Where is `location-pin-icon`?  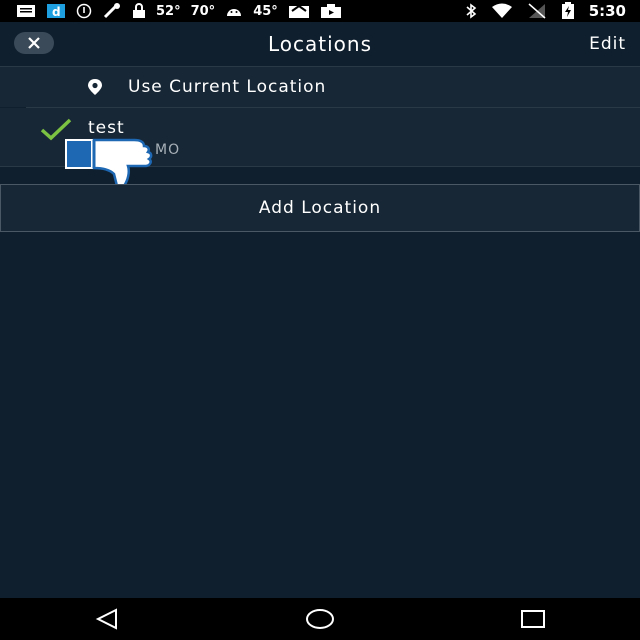 location-pin-icon is located at coordinates (95, 87).